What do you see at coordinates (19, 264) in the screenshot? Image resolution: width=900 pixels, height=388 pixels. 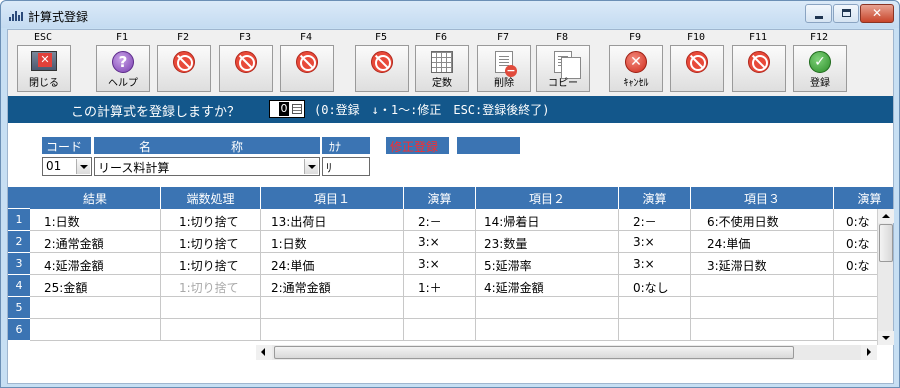 I see `row-number: 3` at bounding box center [19, 264].